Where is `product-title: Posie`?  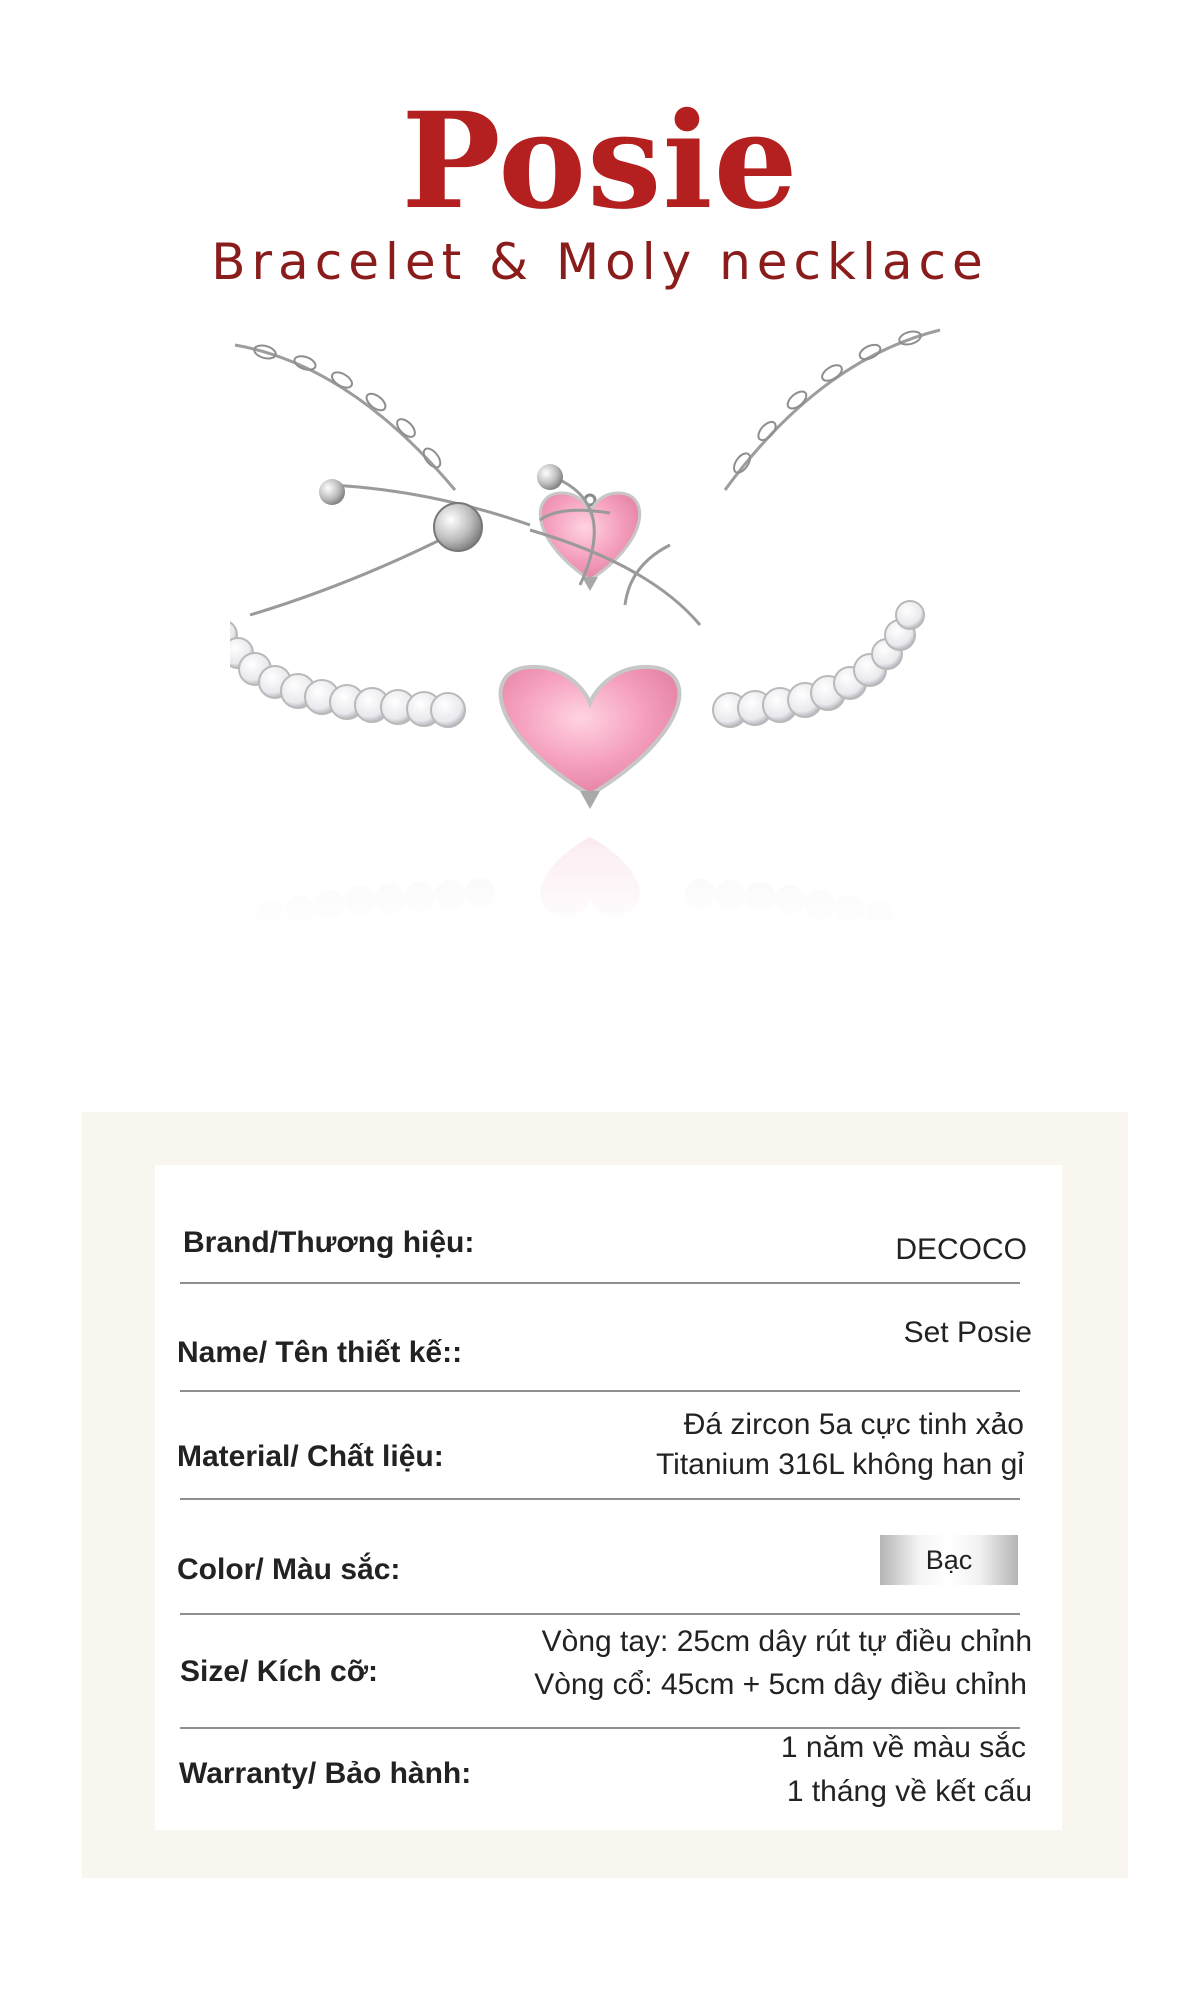 product-title: Posie is located at coordinates (600, 161).